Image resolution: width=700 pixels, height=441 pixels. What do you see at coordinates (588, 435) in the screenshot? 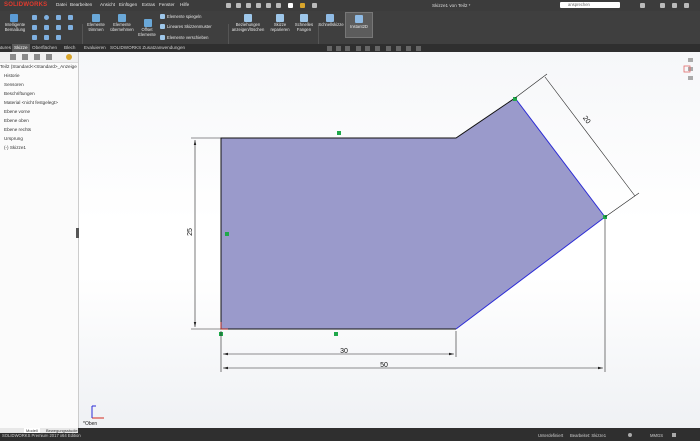
I see `status-editing: Bearbeitet: Skizze1` at bounding box center [588, 435].